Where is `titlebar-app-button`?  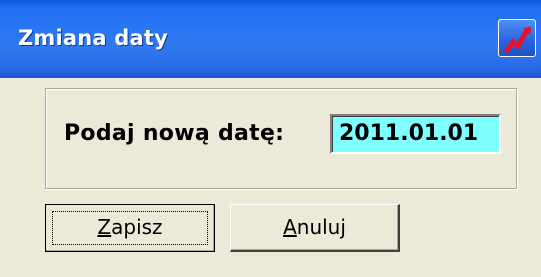 titlebar-app-button is located at coordinates (517, 38).